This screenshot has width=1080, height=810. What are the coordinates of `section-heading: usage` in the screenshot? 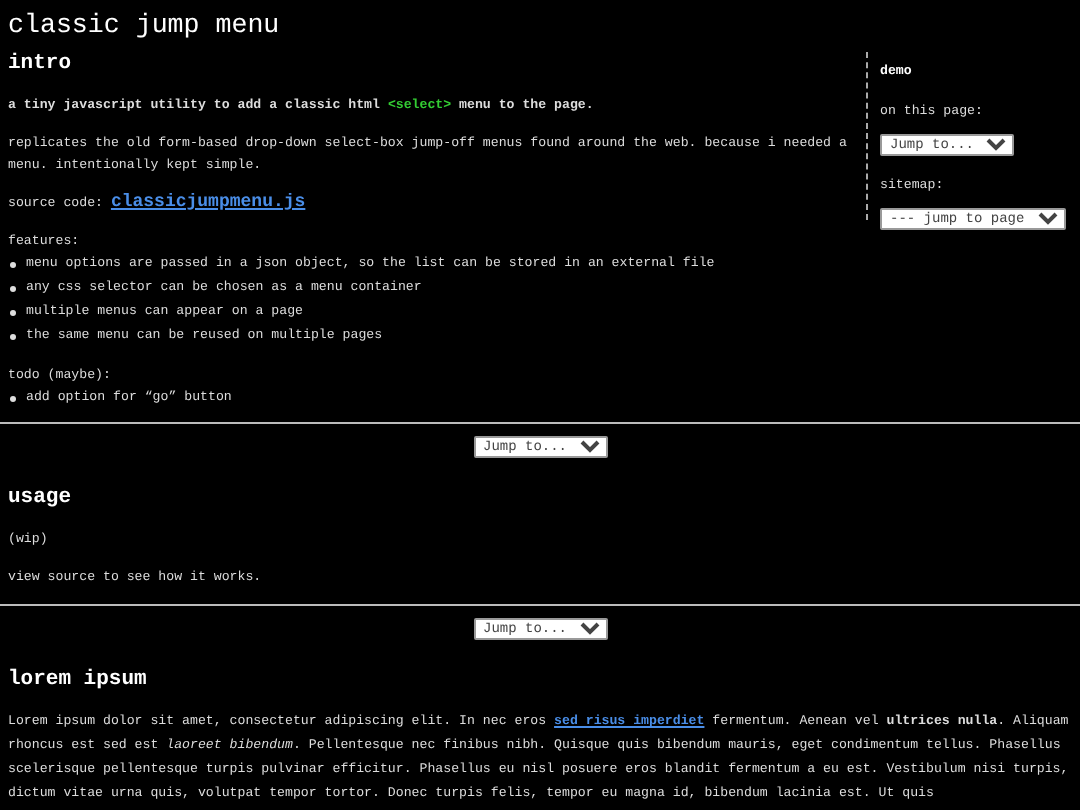 It's located at (41, 499).